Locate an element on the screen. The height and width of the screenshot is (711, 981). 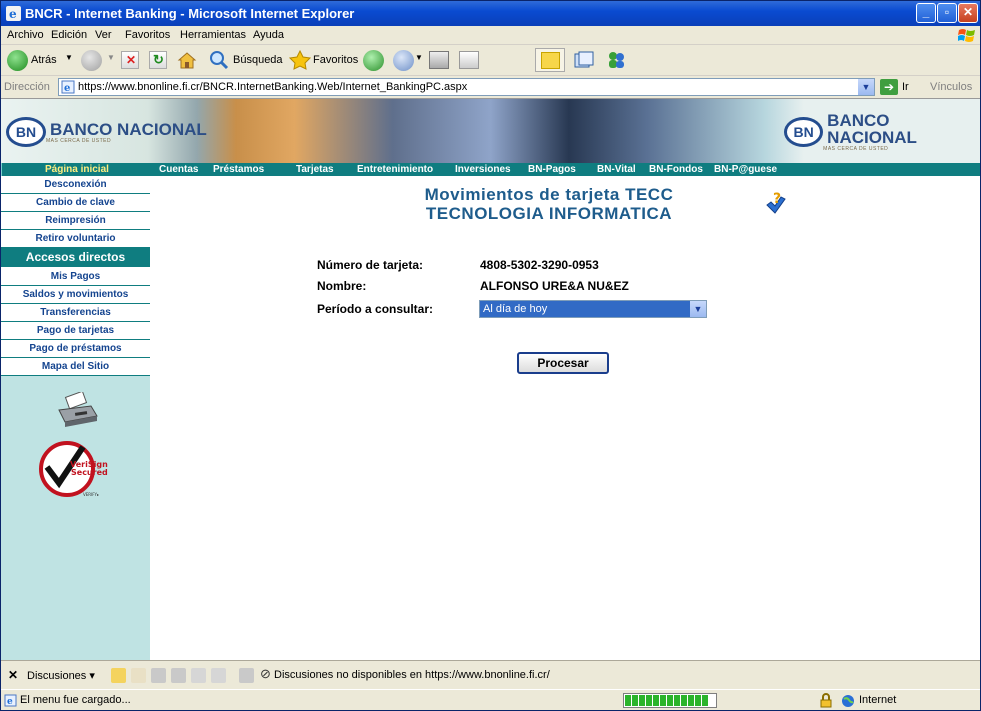
sidebar-item-desconexion: Desconexión is located at coordinates (75, 185).